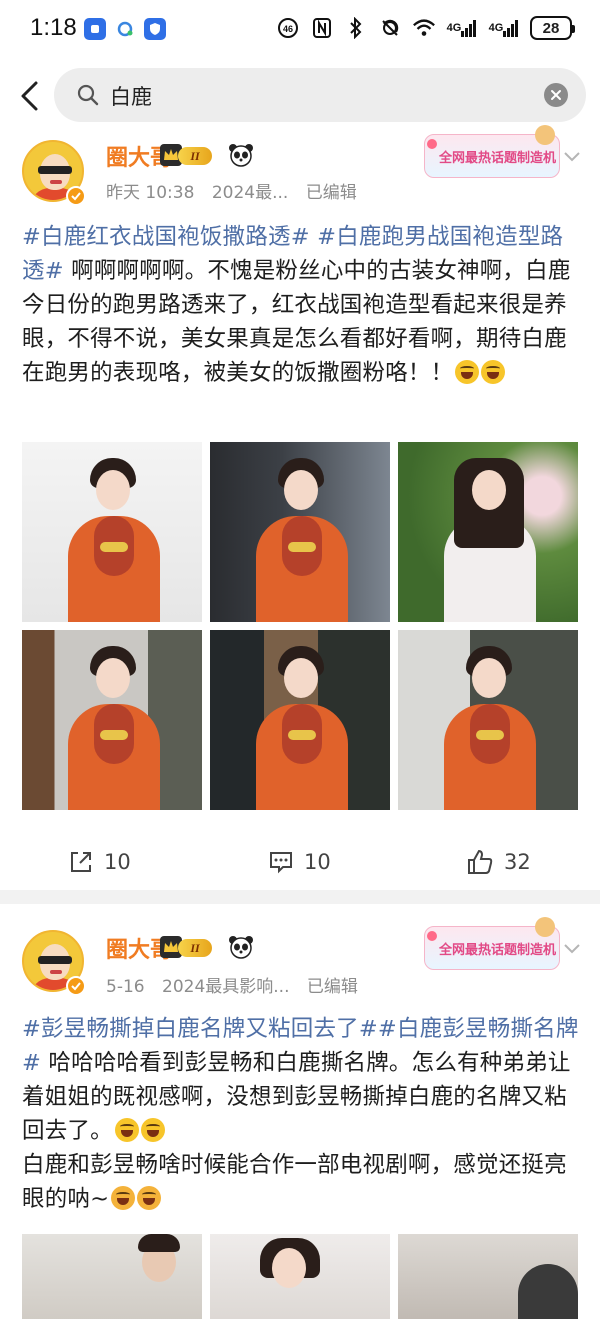 The height and width of the screenshot is (1319, 600). Describe the element at coordinates (552, 28) in the screenshot. I see `battery-indicator: 28` at that location.